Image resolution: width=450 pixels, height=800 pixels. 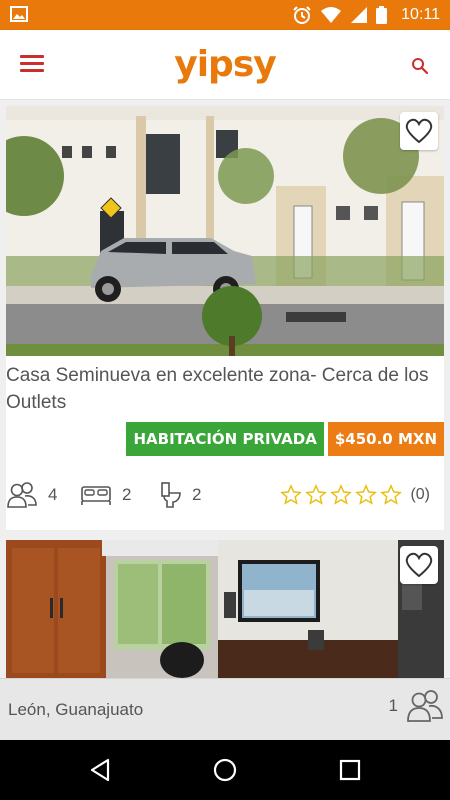 I want to click on guests-feature: 4, so click(x=31, y=495).